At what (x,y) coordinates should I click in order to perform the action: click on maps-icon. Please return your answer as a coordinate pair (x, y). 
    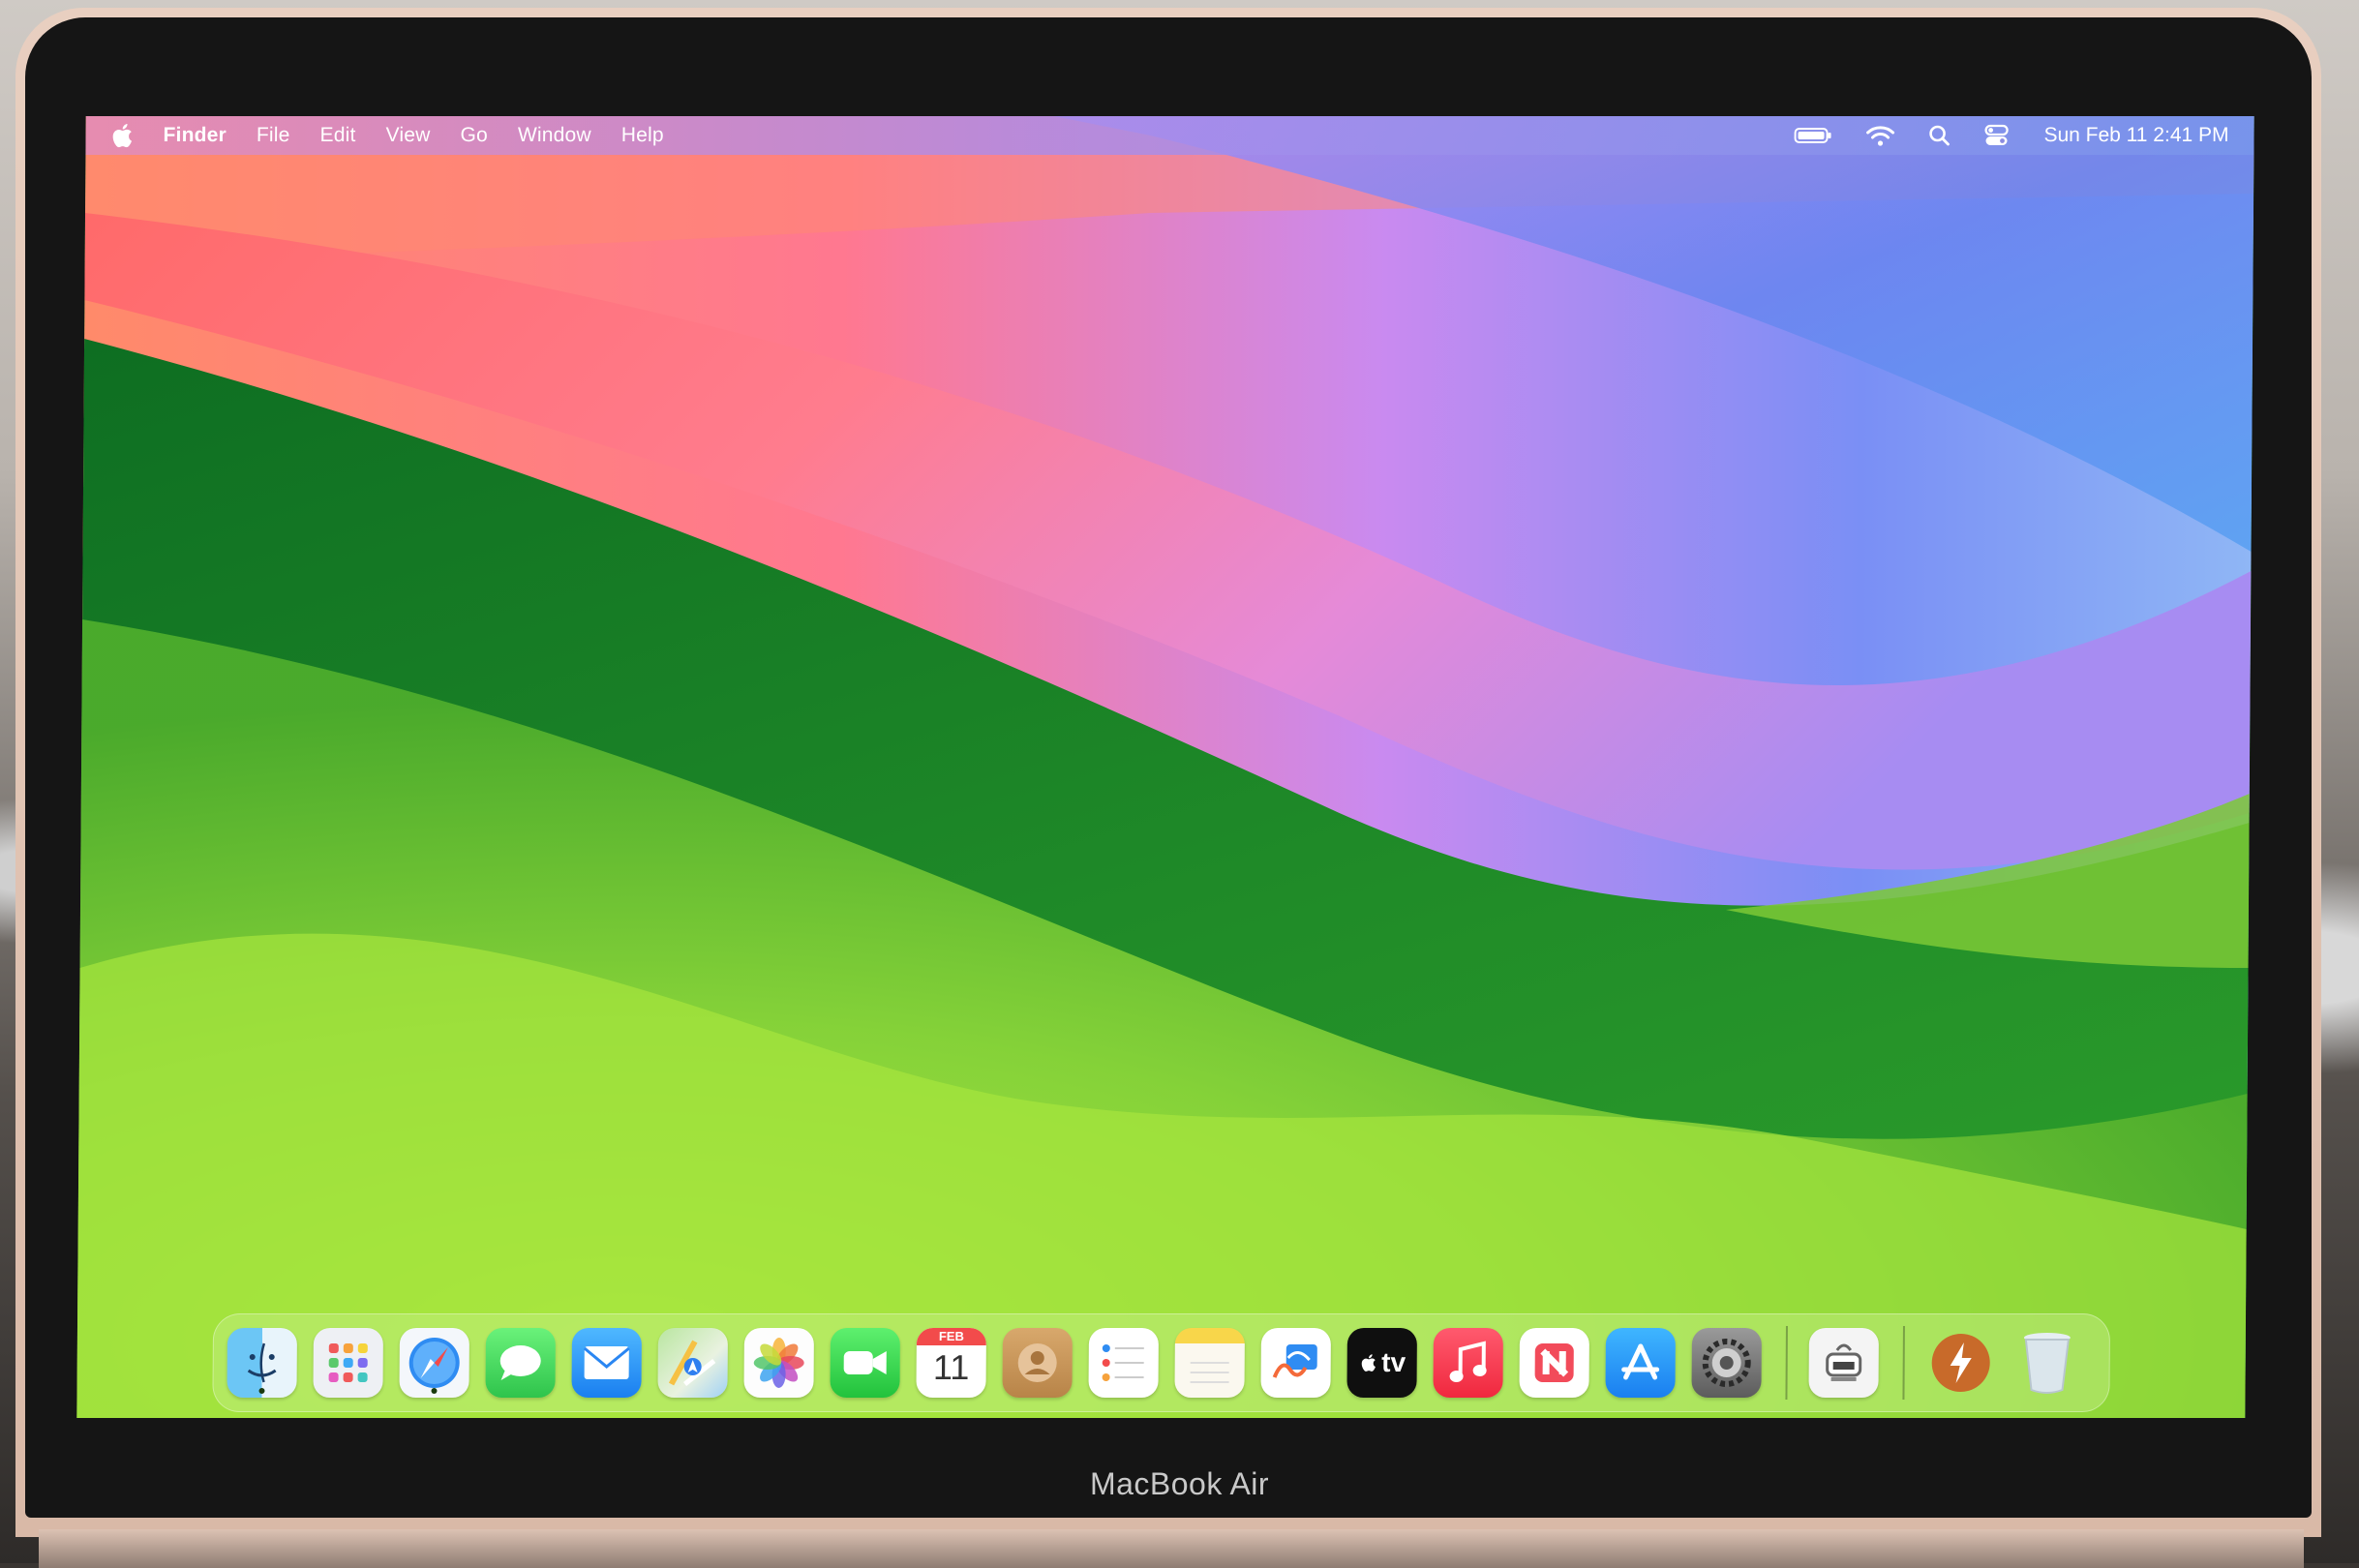
    Looking at the image, I should click on (692, 1363).